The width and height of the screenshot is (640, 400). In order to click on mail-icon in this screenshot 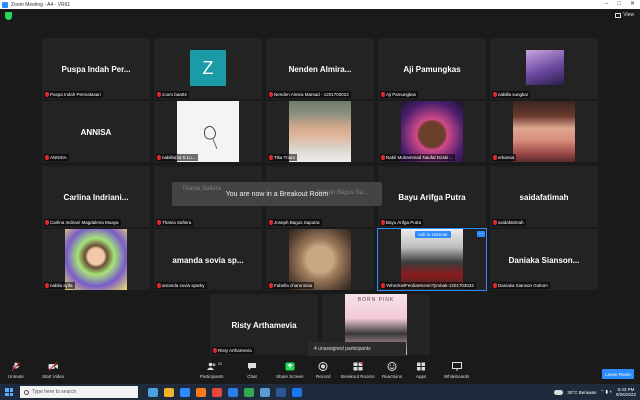, I will do `click(185, 392)`.